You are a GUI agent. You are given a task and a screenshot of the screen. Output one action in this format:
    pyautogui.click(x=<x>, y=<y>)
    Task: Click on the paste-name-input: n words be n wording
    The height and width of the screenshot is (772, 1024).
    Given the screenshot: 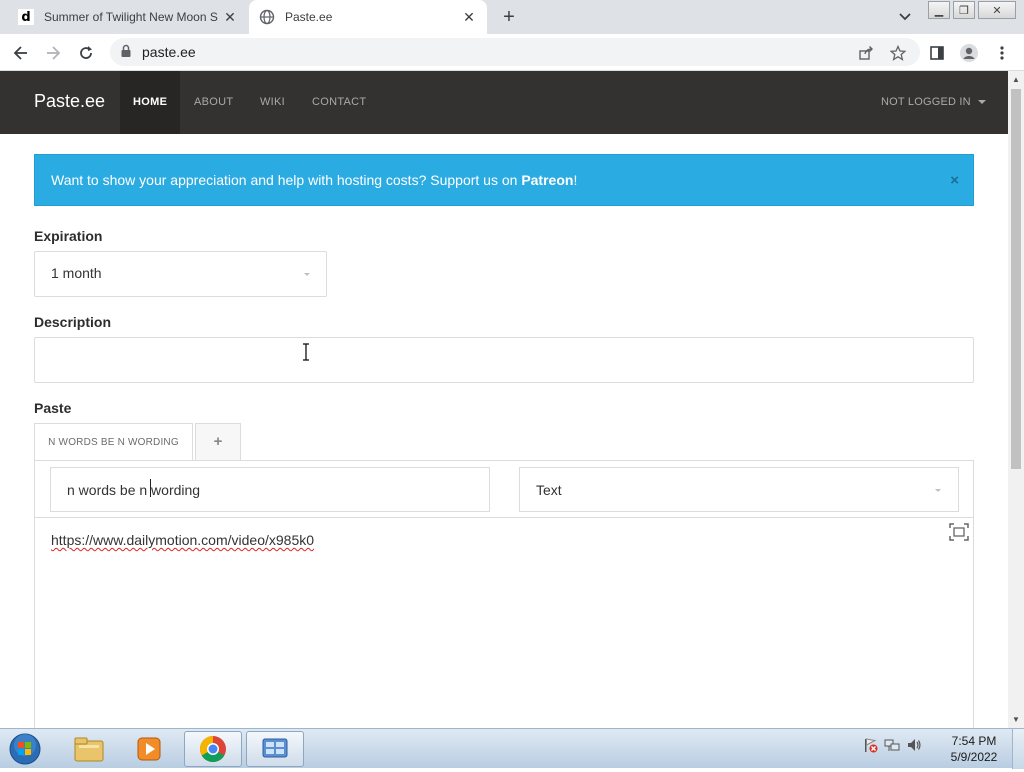 What is the action you would take?
    pyautogui.click(x=270, y=489)
    